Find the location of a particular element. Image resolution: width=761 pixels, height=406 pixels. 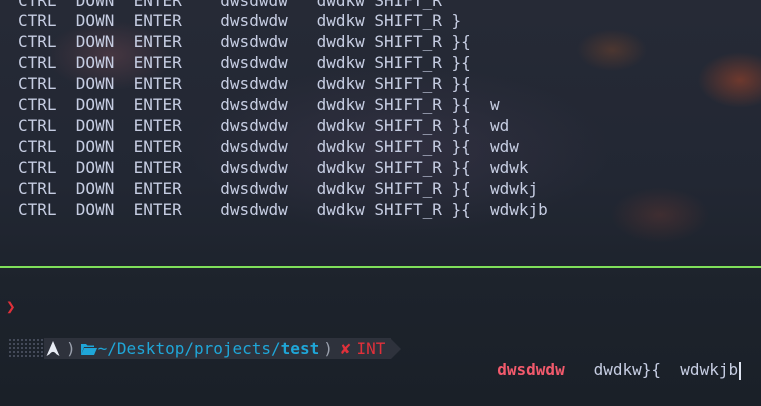

output-line: CTRL DOWN ENTER dwsdwdw dwdkw SHIFT_R } is located at coordinates (240, 20).